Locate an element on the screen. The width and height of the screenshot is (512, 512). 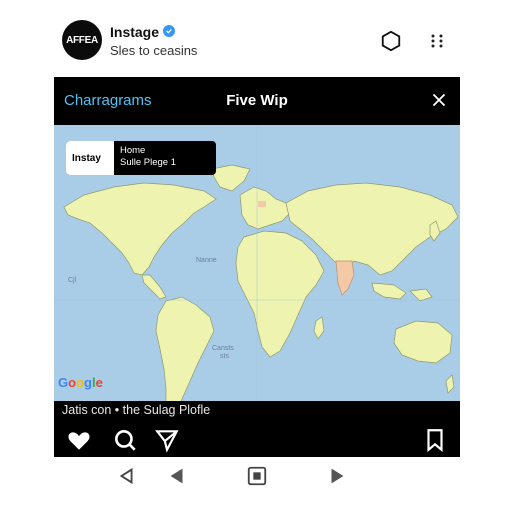
bookmark-icon is located at coordinates (435, 440).